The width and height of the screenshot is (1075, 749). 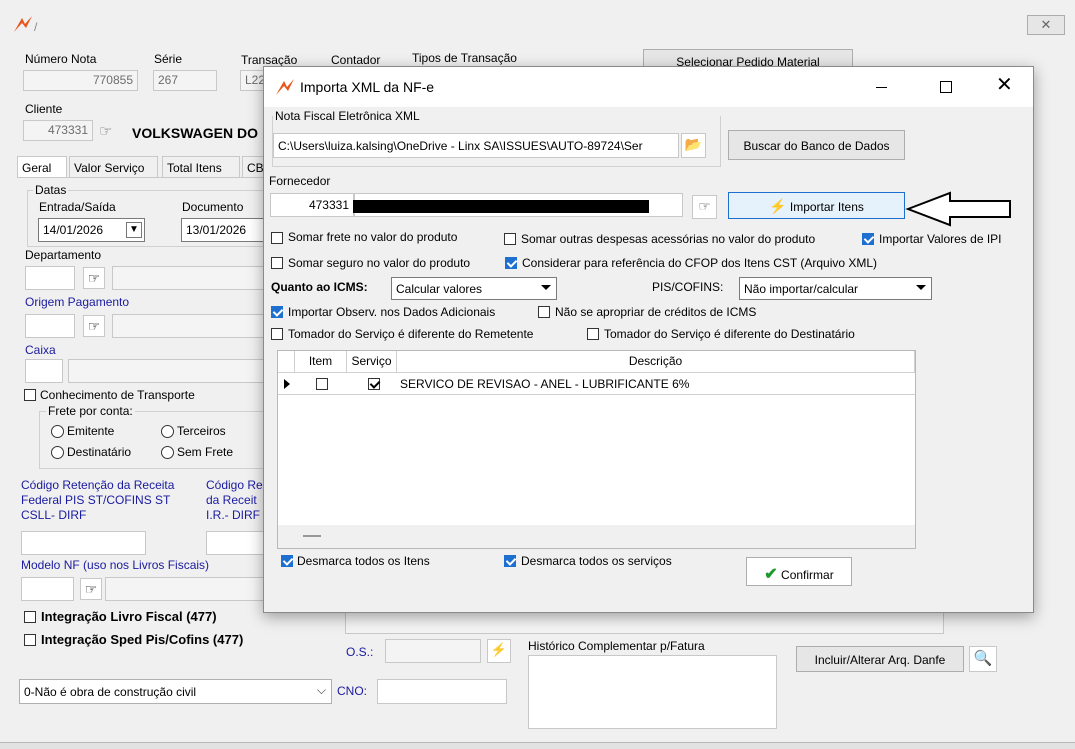 I want to click on row-servico-checkbox, so click(x=374, y=384).